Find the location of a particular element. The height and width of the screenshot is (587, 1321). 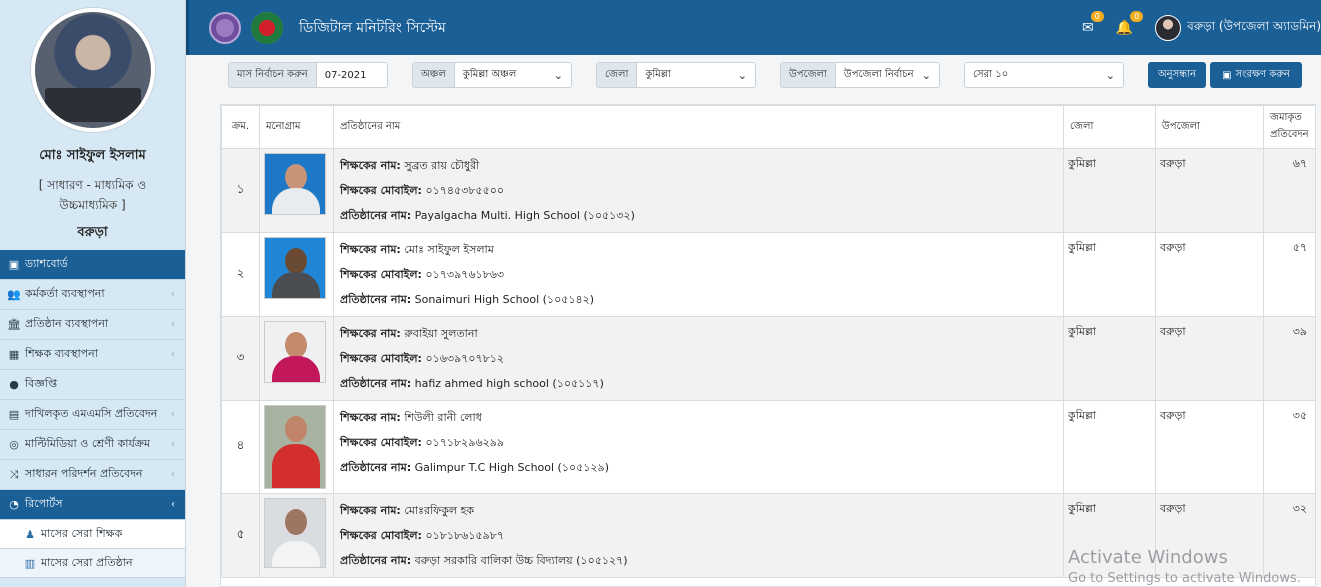

column-header-district: জেলা is located at coordinates (1109, 127).